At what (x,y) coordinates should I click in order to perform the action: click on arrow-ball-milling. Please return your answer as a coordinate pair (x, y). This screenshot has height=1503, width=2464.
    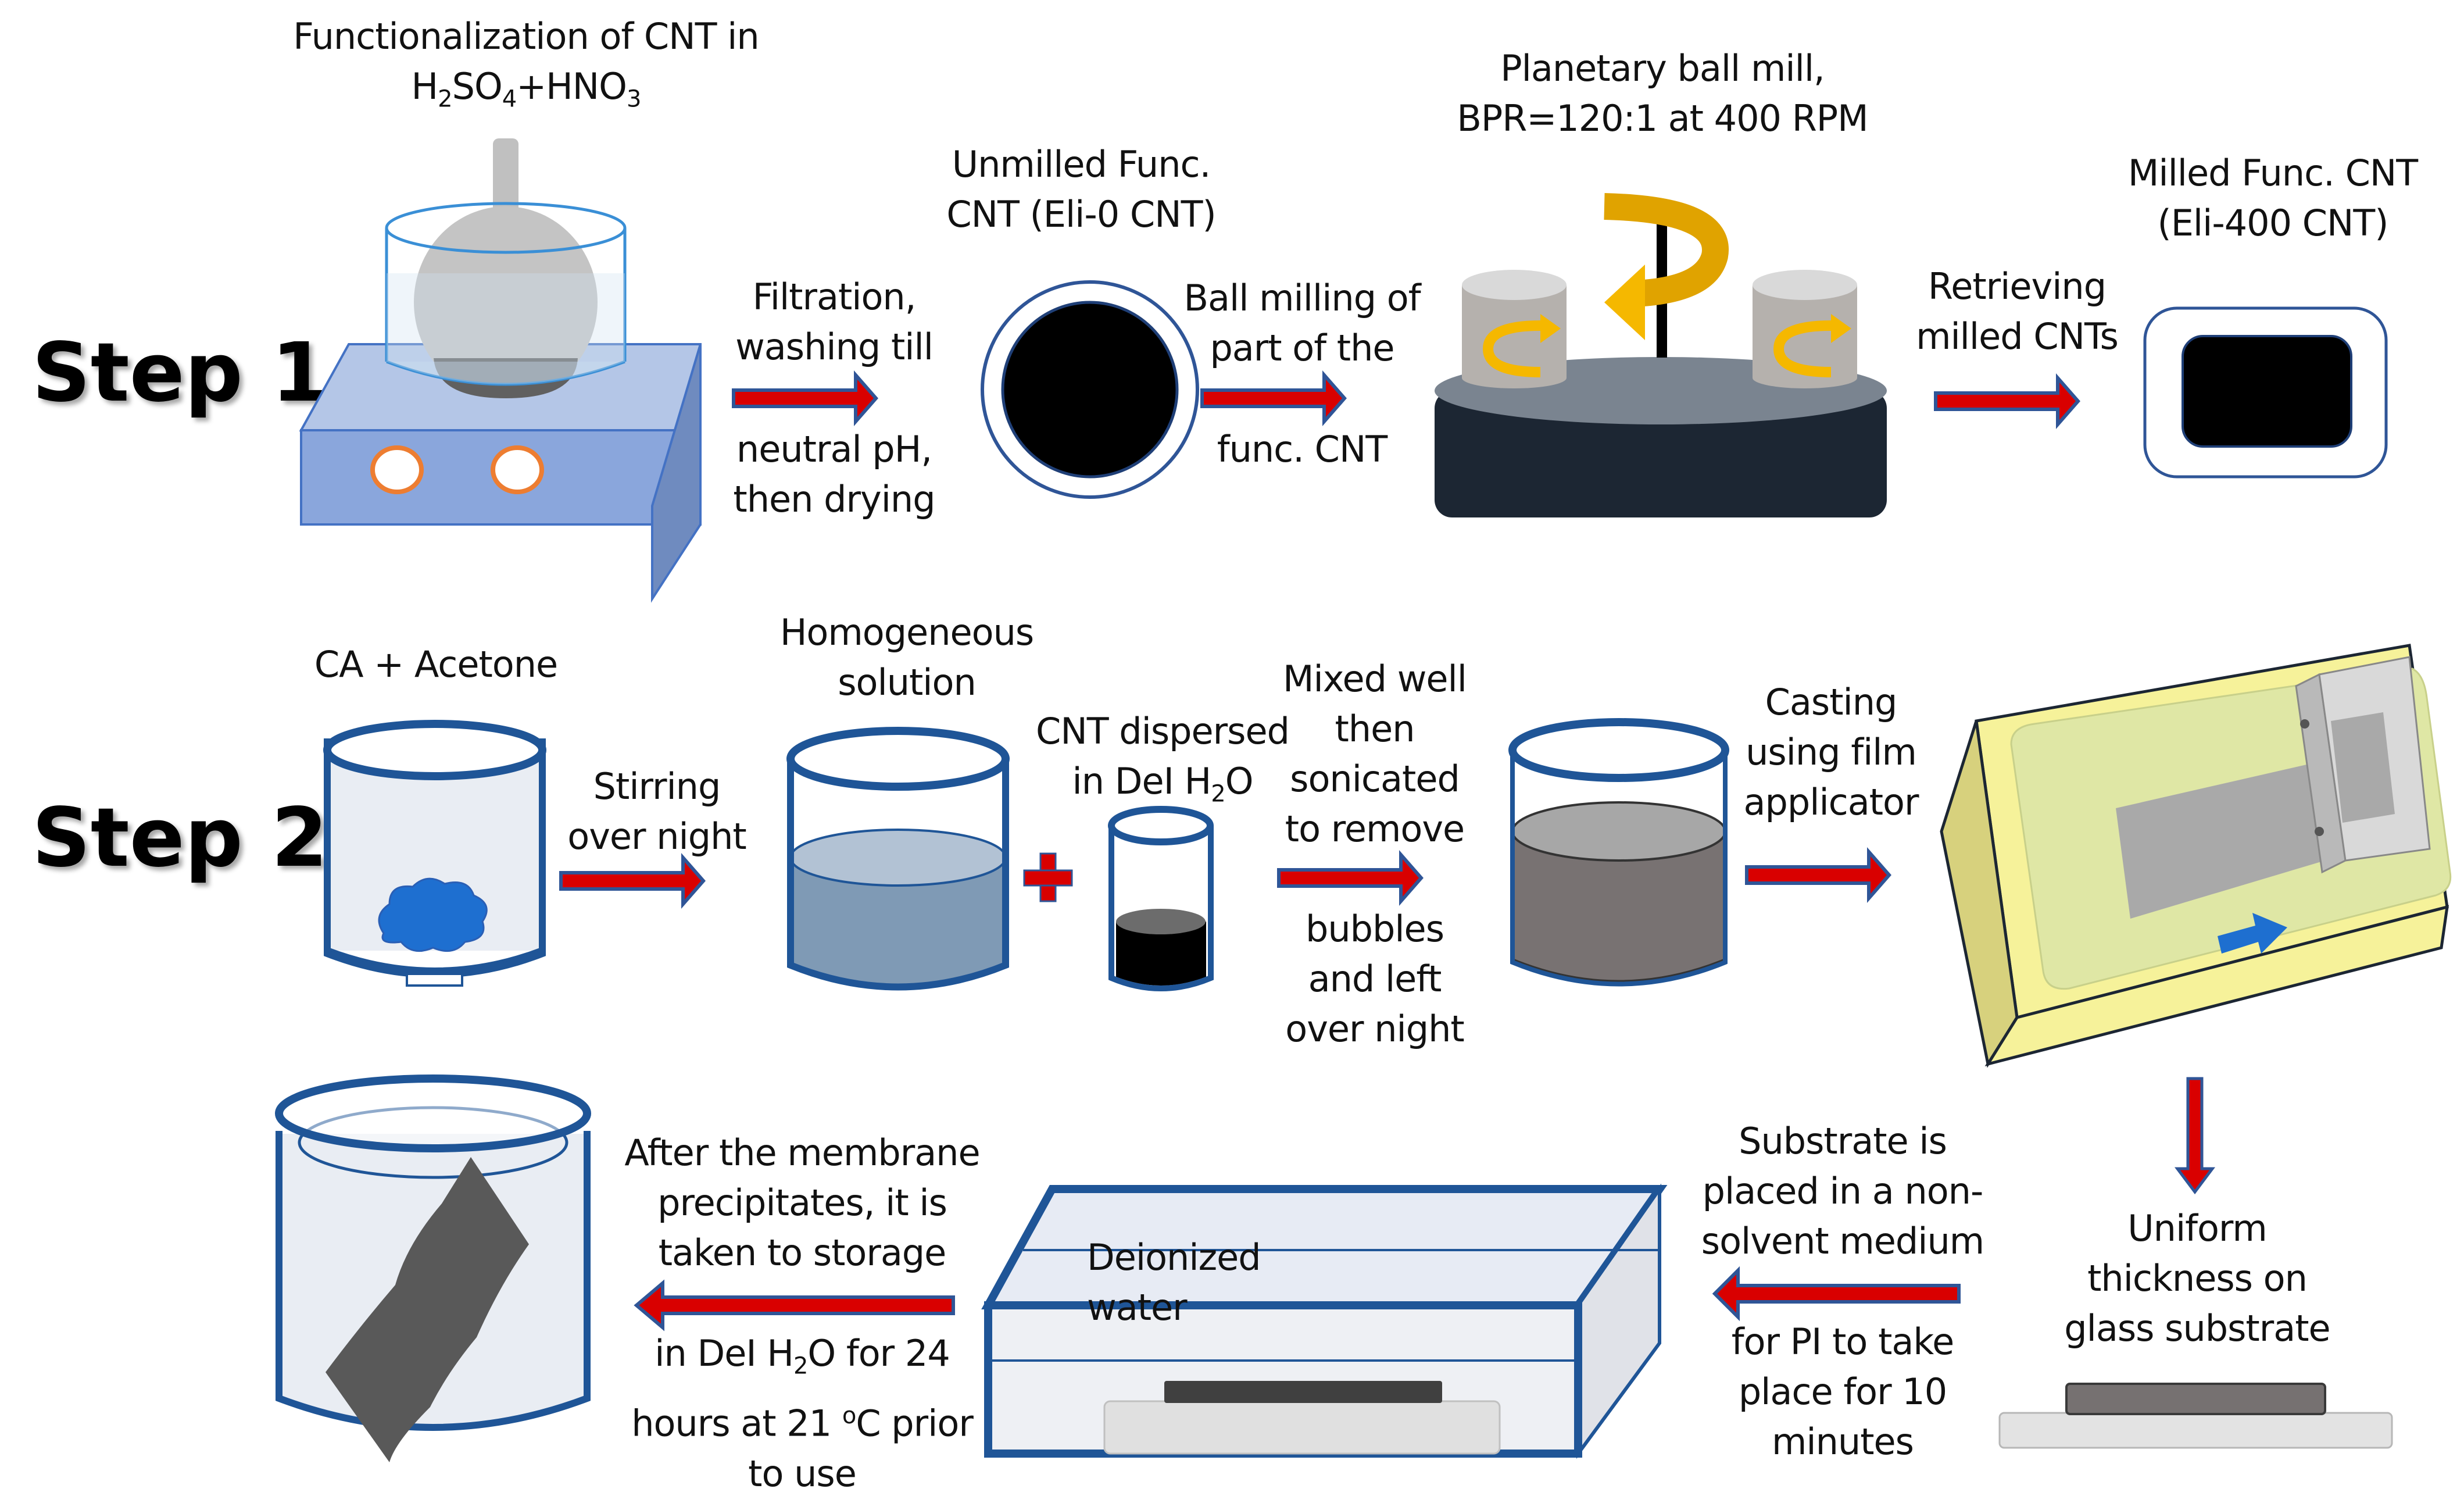
    Looking at the image, I should click on (1273, 398).